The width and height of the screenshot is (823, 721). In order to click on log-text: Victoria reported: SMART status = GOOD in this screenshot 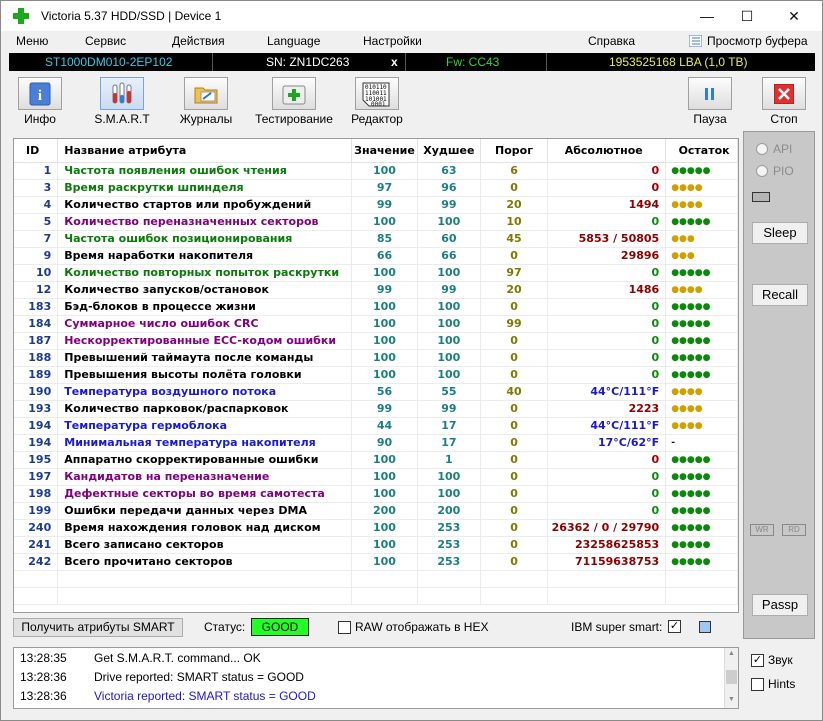, I will do `click(205, 696)`.